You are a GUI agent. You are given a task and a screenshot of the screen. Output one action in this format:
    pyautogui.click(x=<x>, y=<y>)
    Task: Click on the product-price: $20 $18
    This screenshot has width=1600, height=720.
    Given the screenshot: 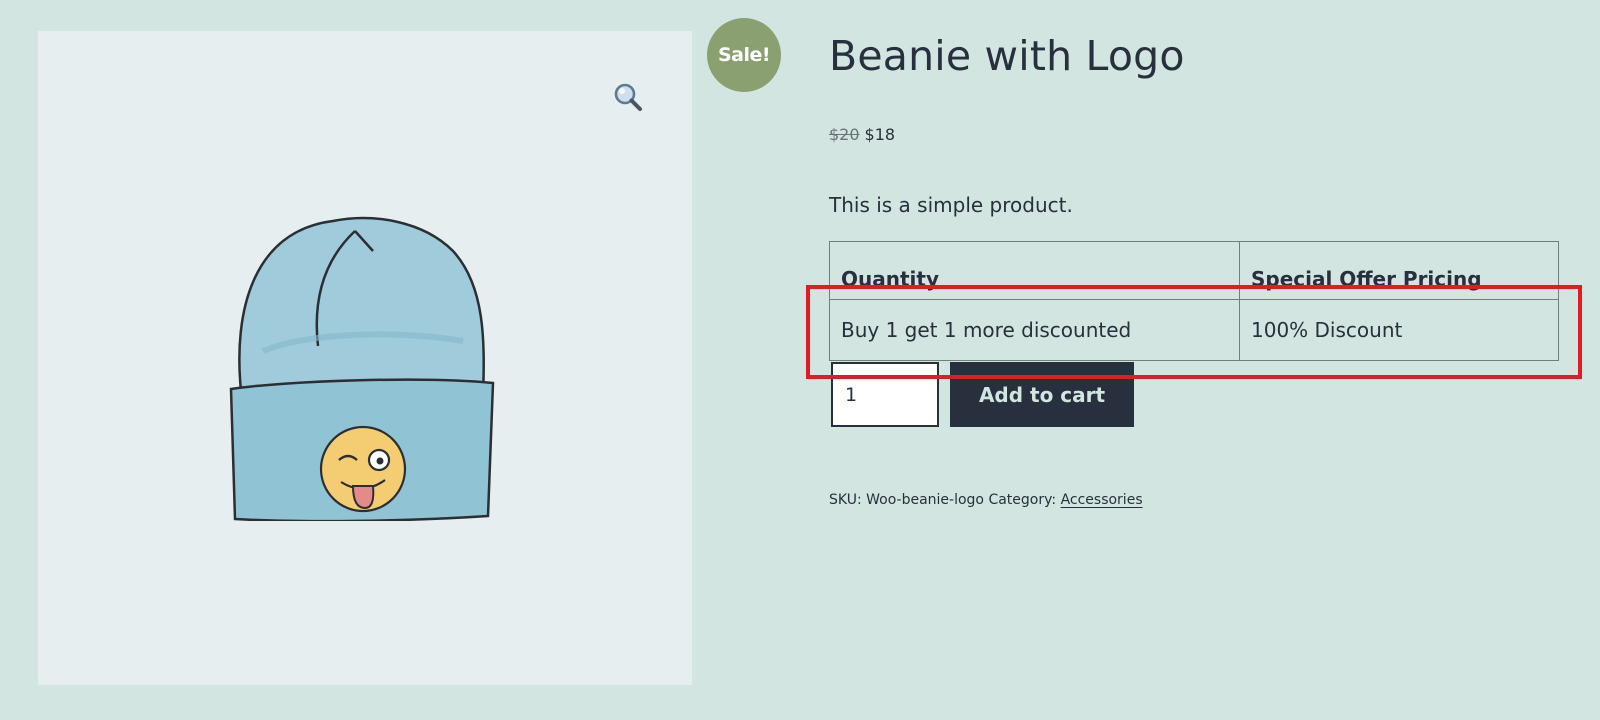 What is the action you would take?
    pyautogui.click(x=862, y=134)
    